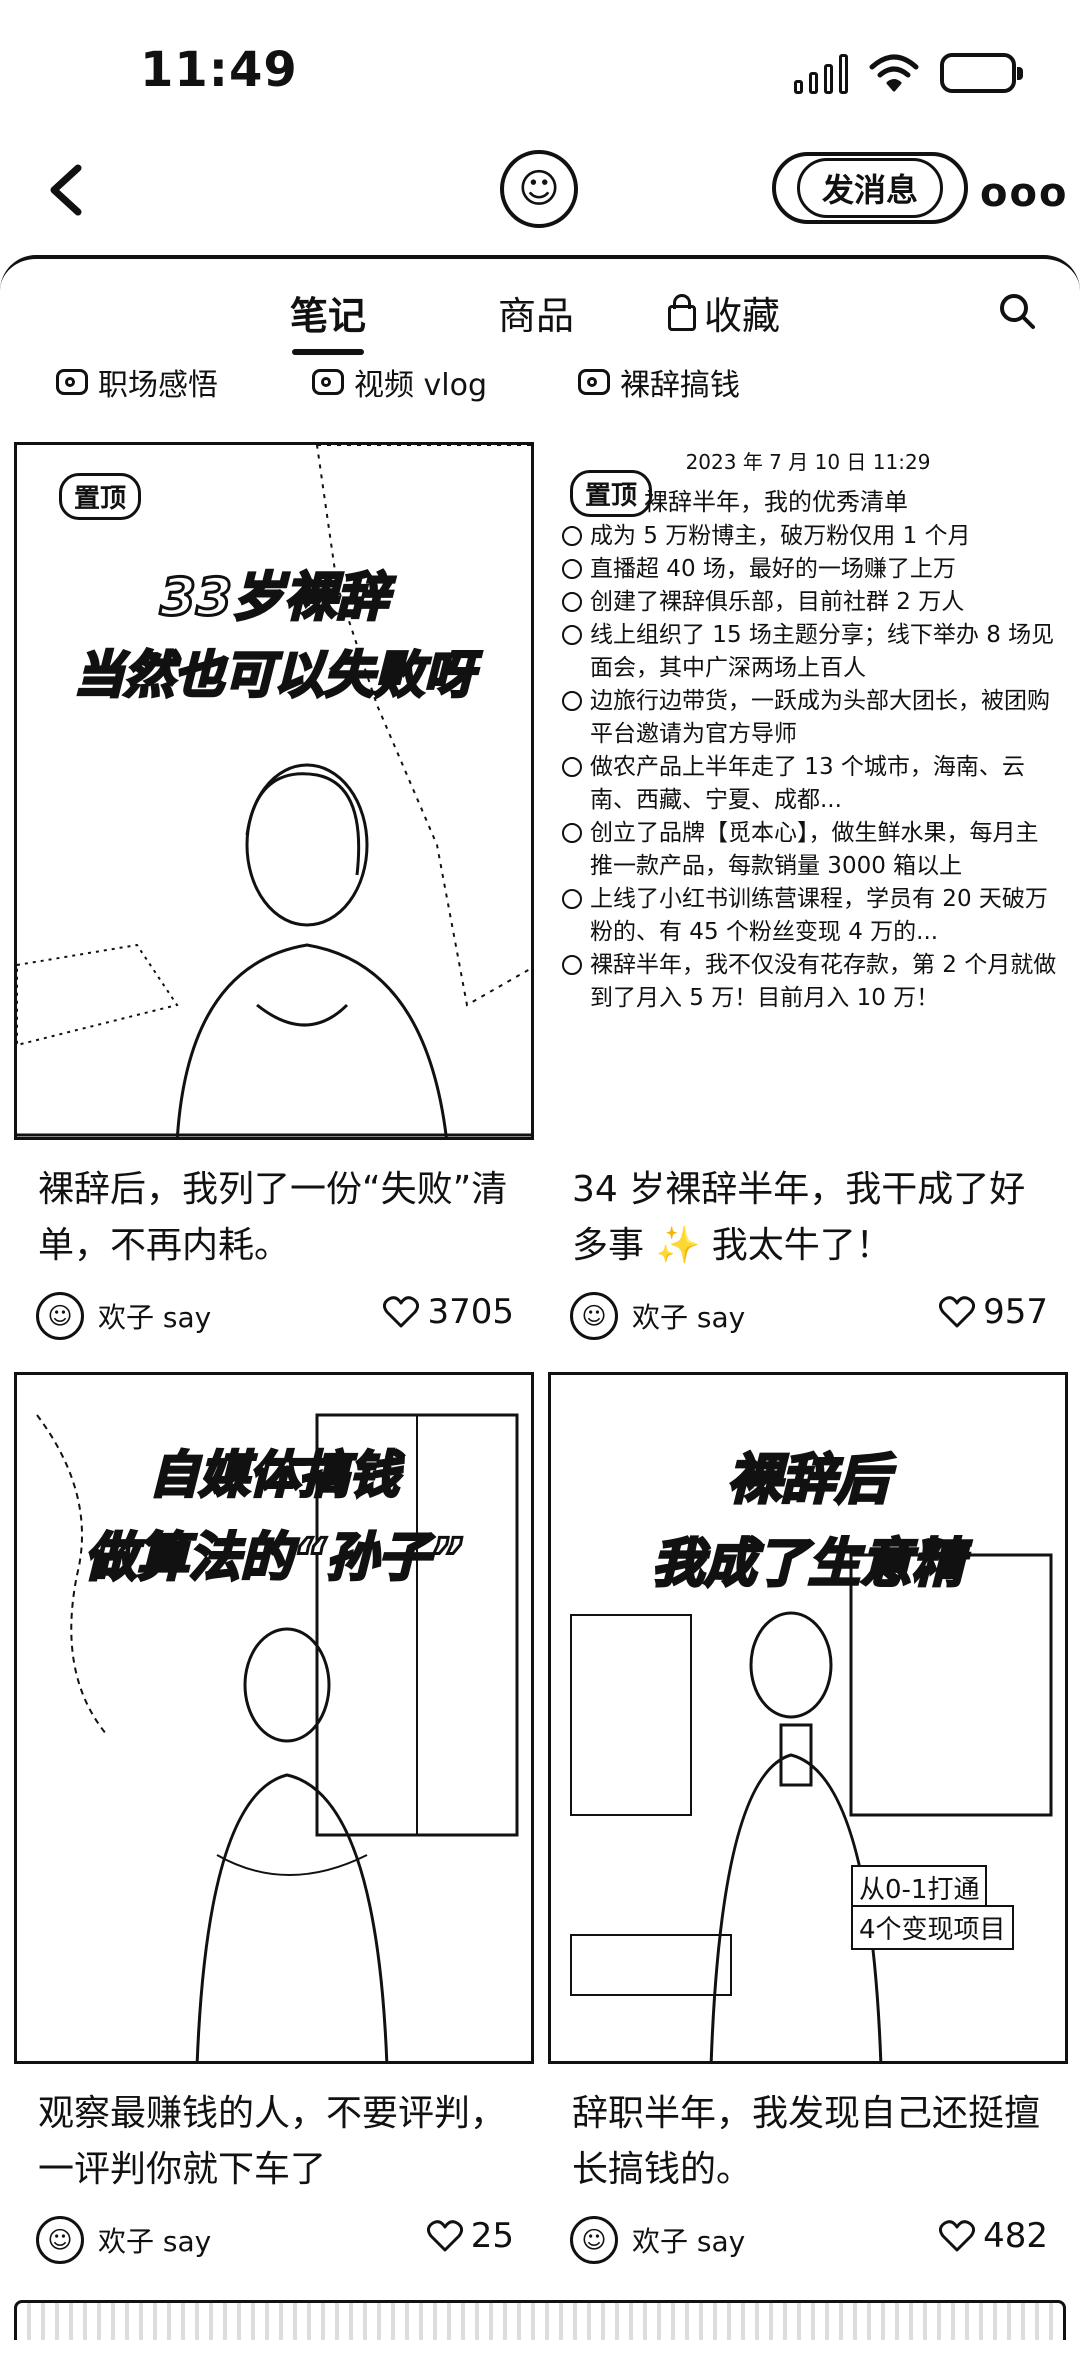 The image size is (1080, 2355). What do you see at coordinates (1015, 1312) in the screenshot?
I see `like-count: 957` at bounding box center [1015, 1312].